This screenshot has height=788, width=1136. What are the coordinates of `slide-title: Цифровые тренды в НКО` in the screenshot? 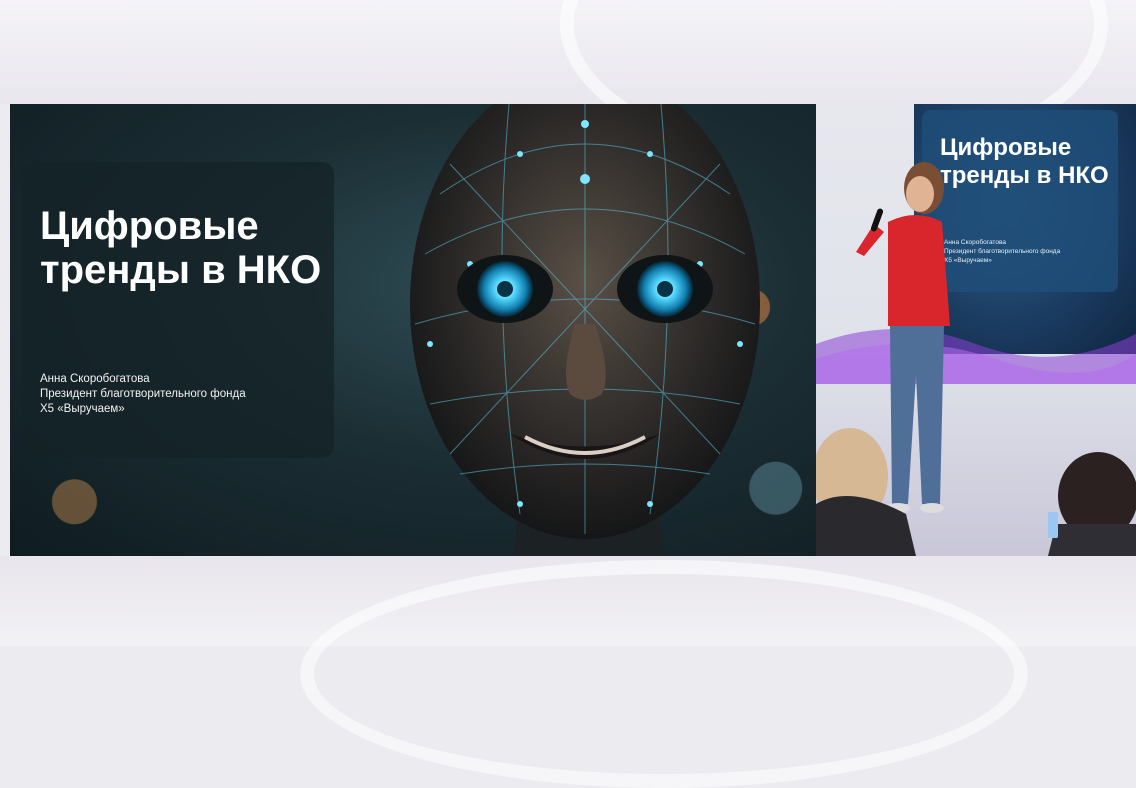 It's located at (185, 248).